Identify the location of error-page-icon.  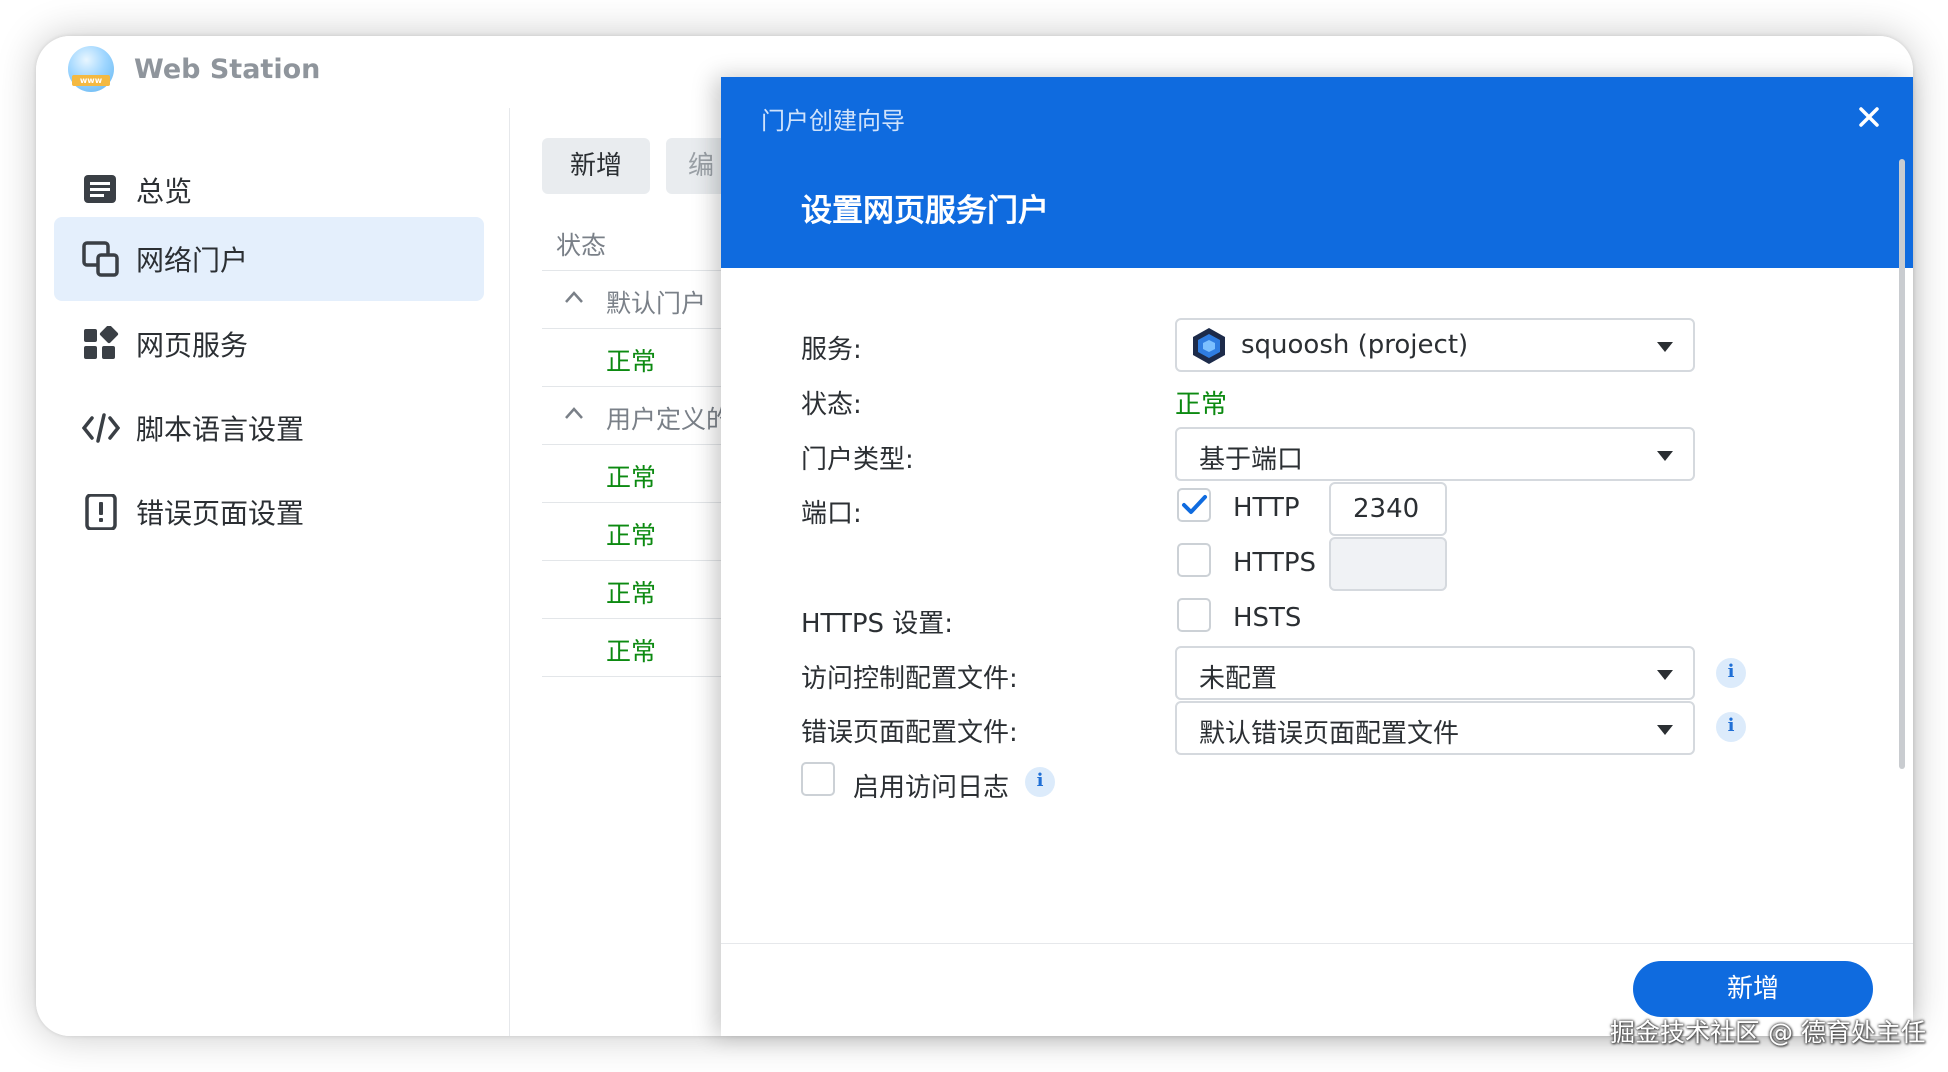
(101, 512).